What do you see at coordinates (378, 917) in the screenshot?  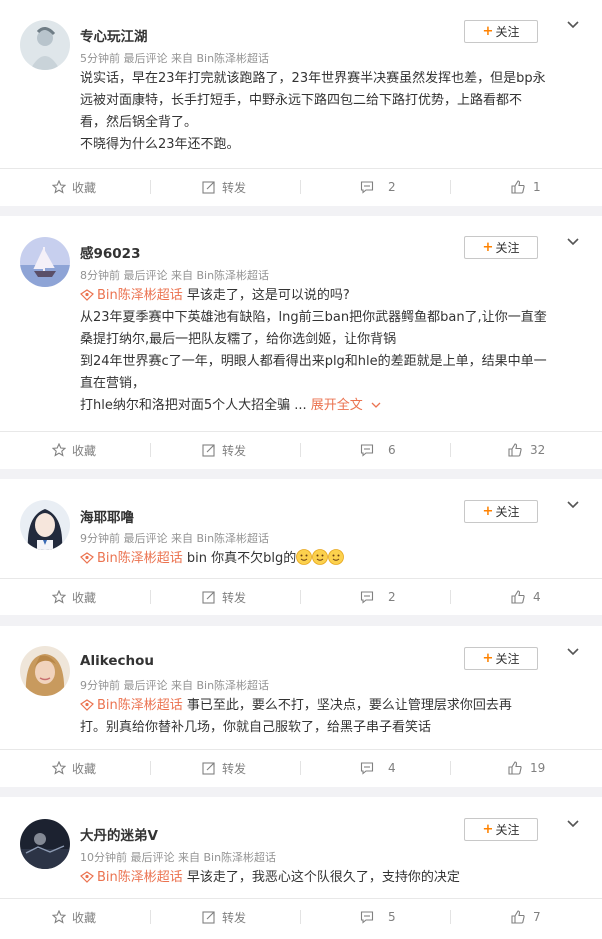 I see `comment-button: 5` at bounding box center [378, 917].